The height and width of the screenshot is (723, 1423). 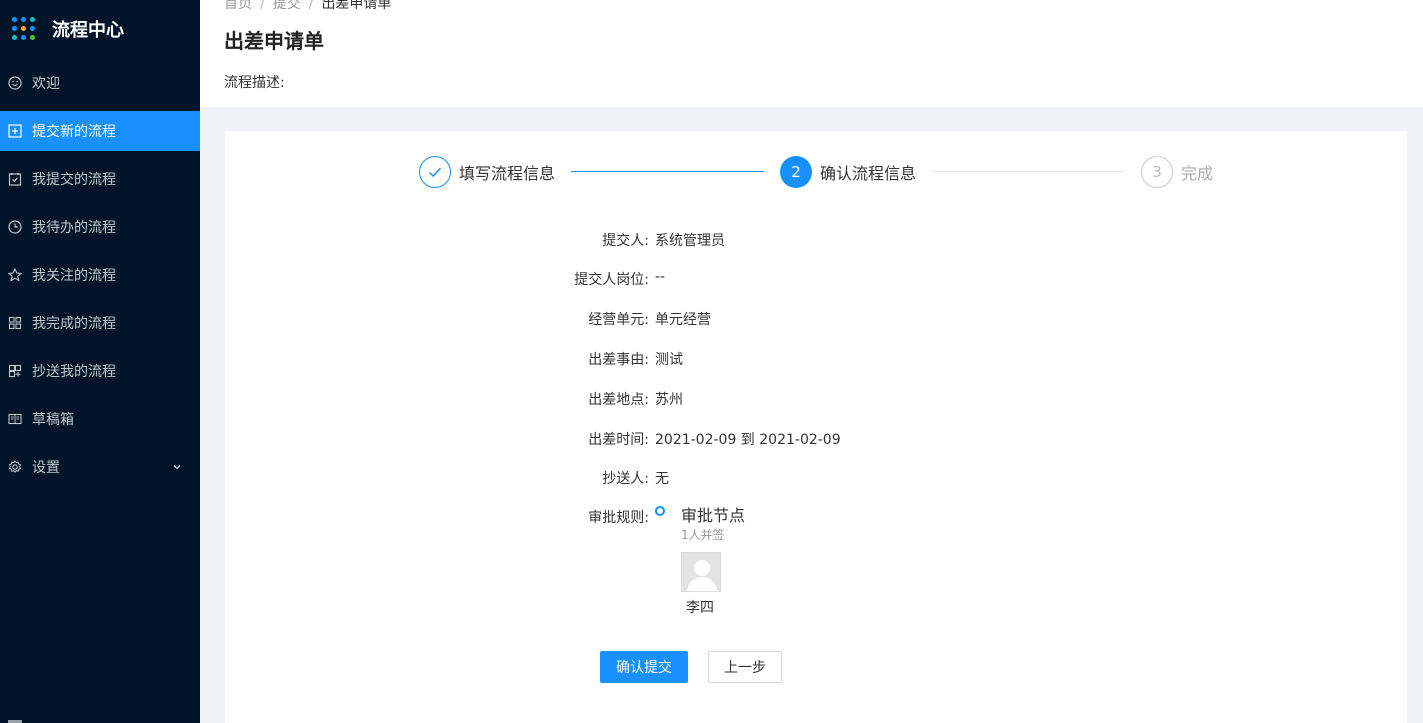 I want to click on sidebar-item-my-todo: 我待办的流程, so click(x=100, y=227).